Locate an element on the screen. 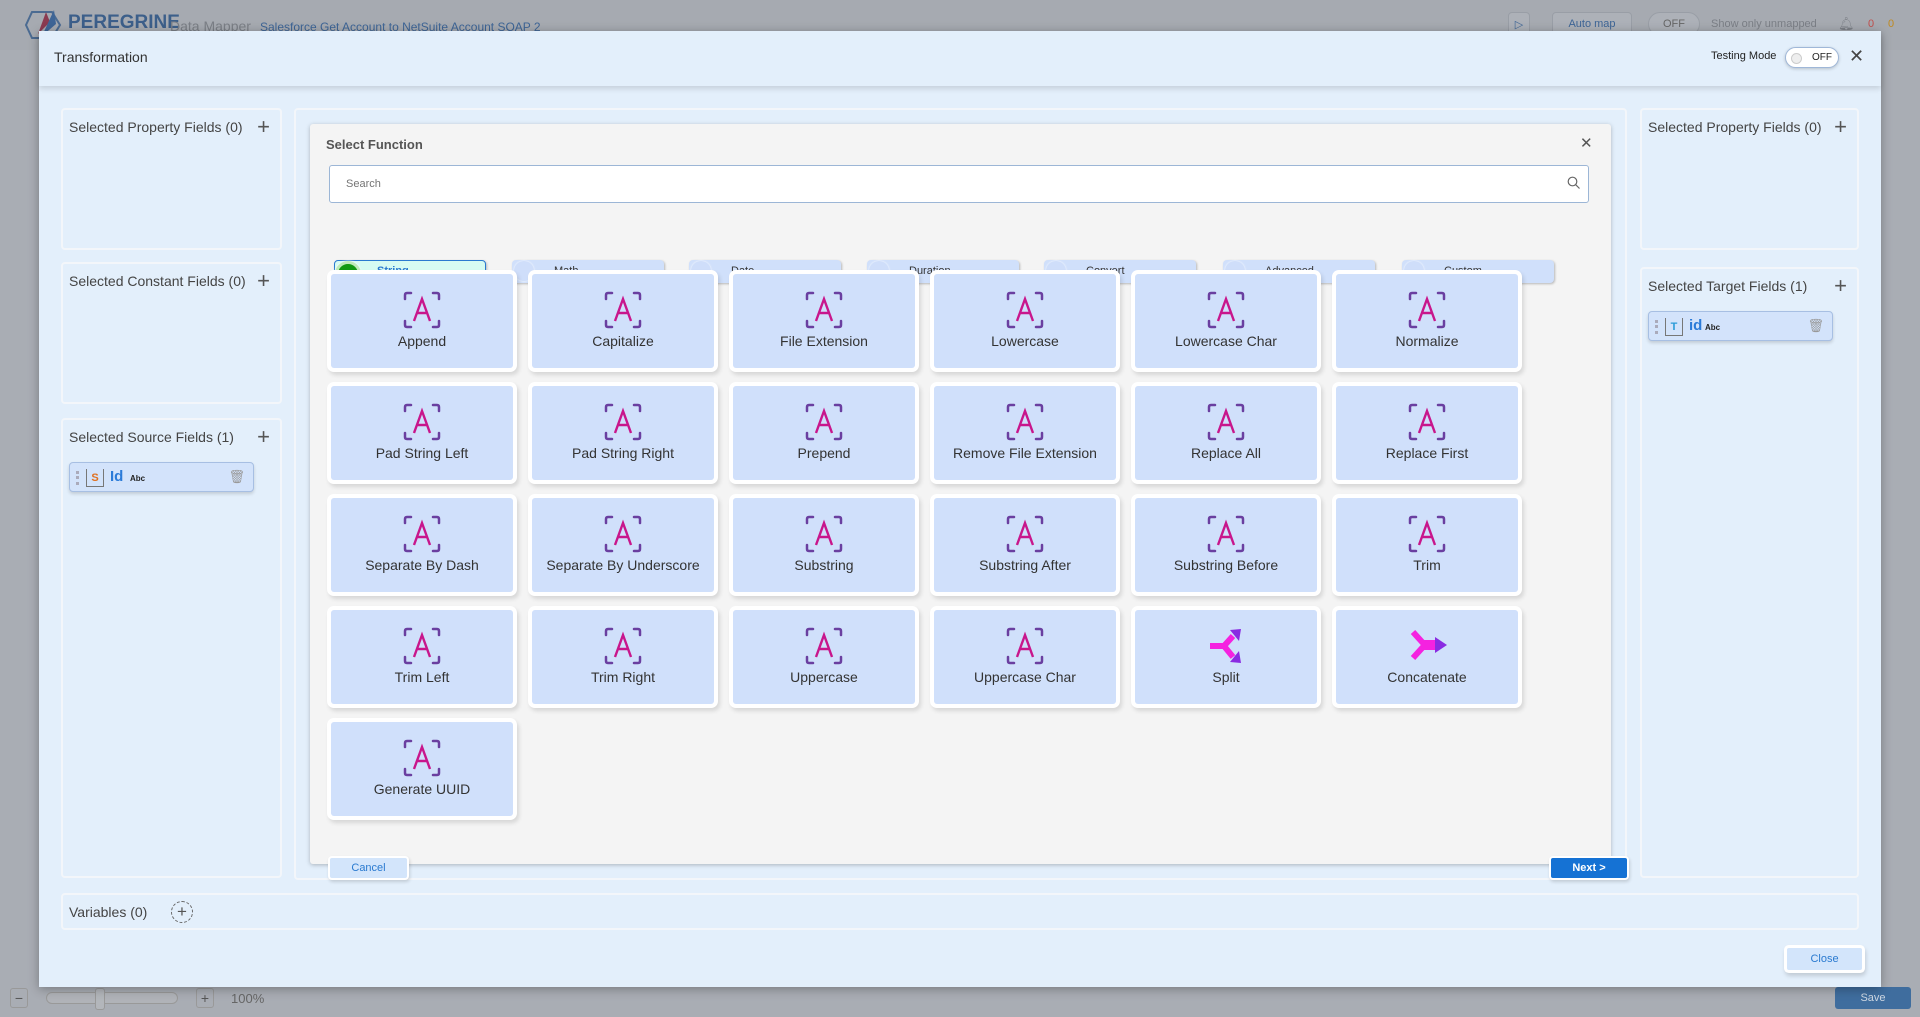 The image size is (1920, 1017). add-target-field-button: + is located at coordinates (1840, 286).